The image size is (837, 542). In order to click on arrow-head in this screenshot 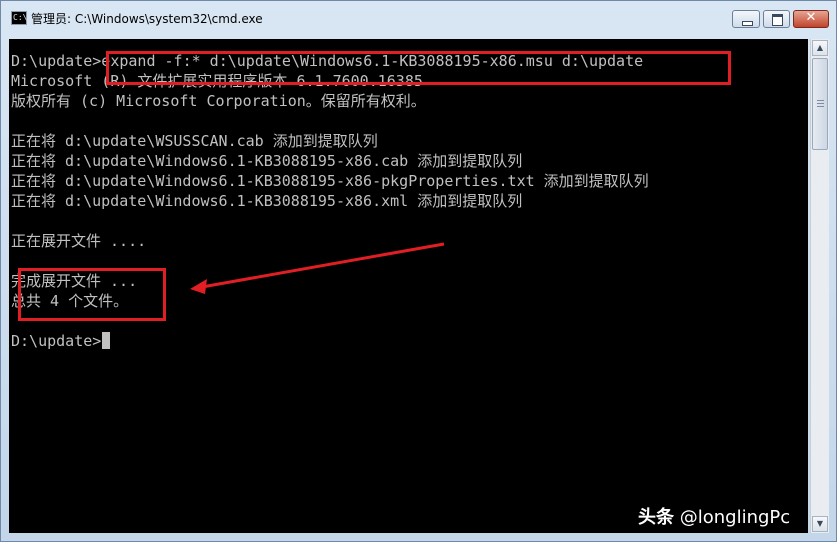, I will do `click(198, 286)`.